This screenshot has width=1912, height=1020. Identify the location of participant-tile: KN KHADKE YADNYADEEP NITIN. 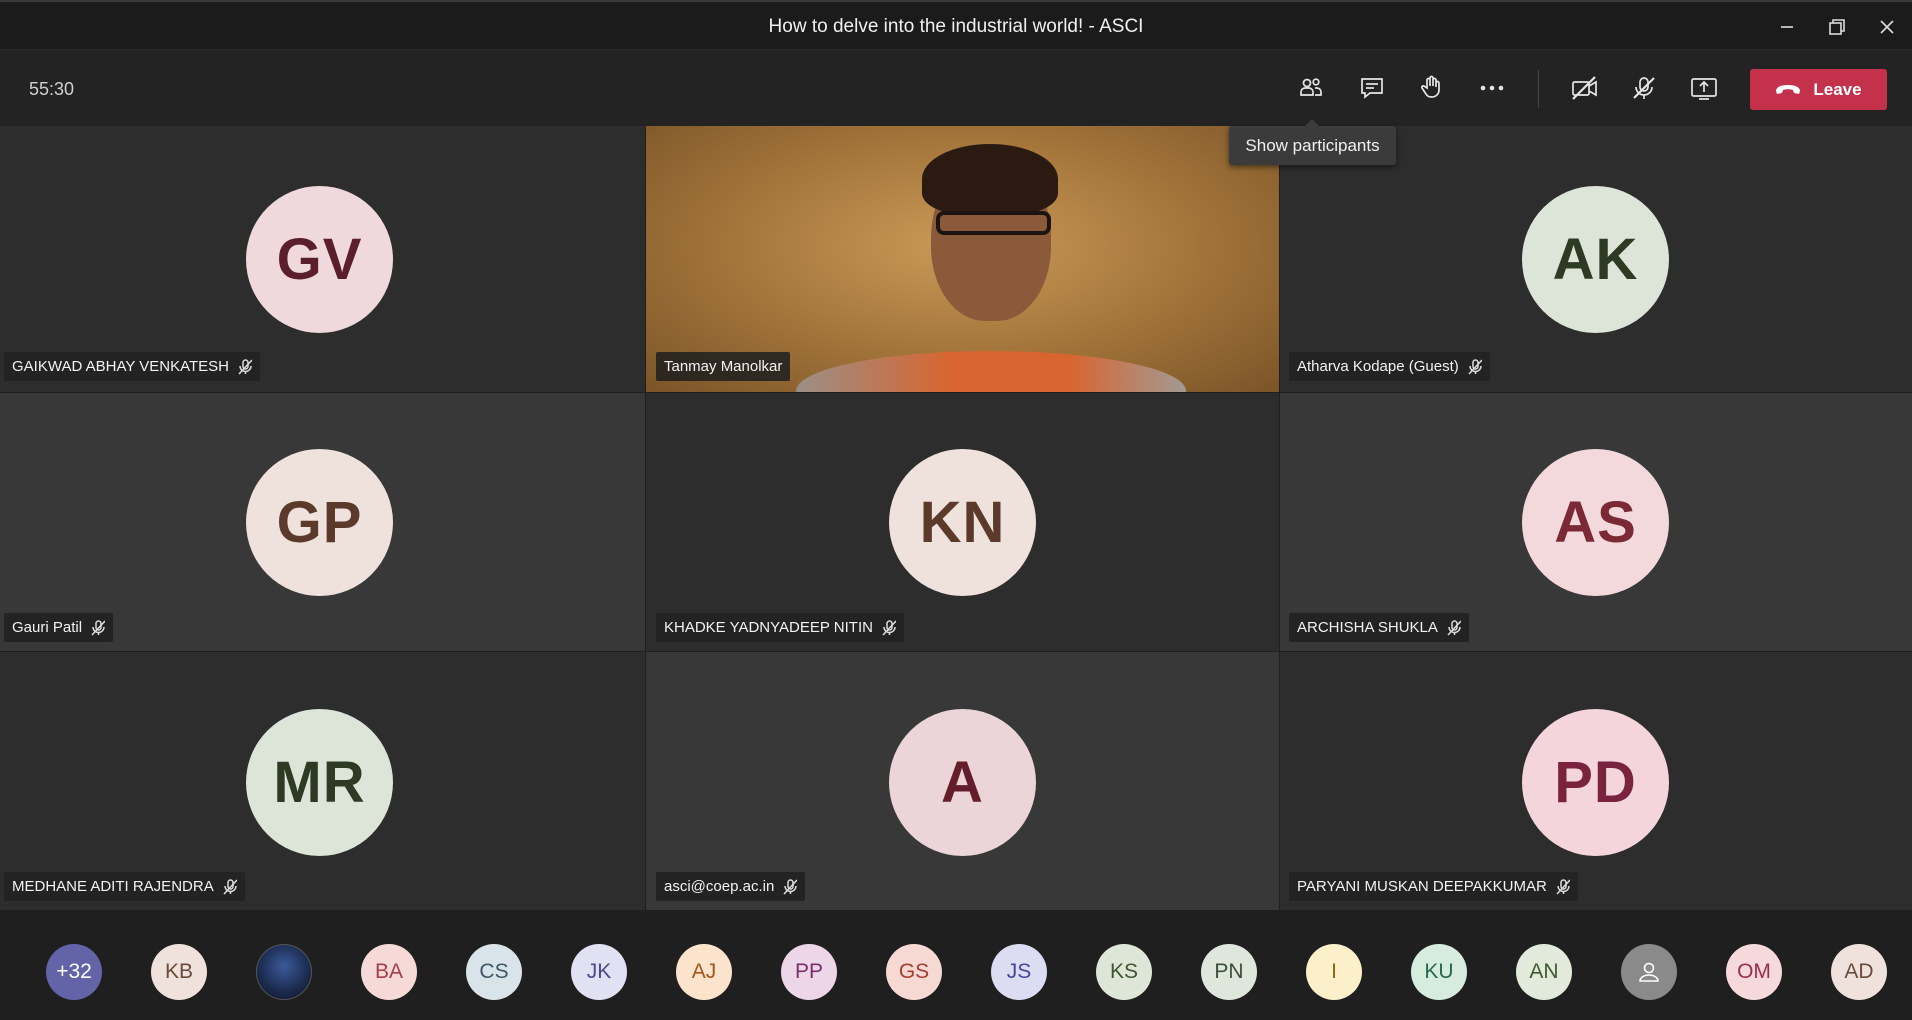
(962, 522).